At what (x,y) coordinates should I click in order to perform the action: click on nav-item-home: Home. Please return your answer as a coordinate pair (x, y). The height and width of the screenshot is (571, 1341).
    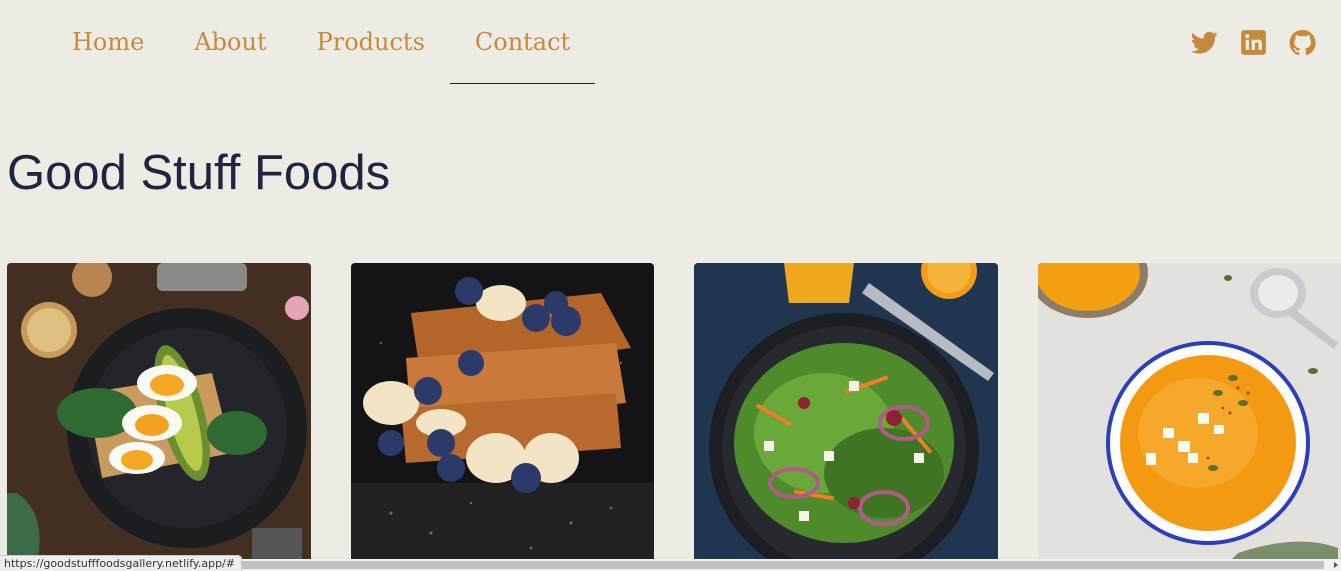
    Looking at the image, I should click on (108, 42).